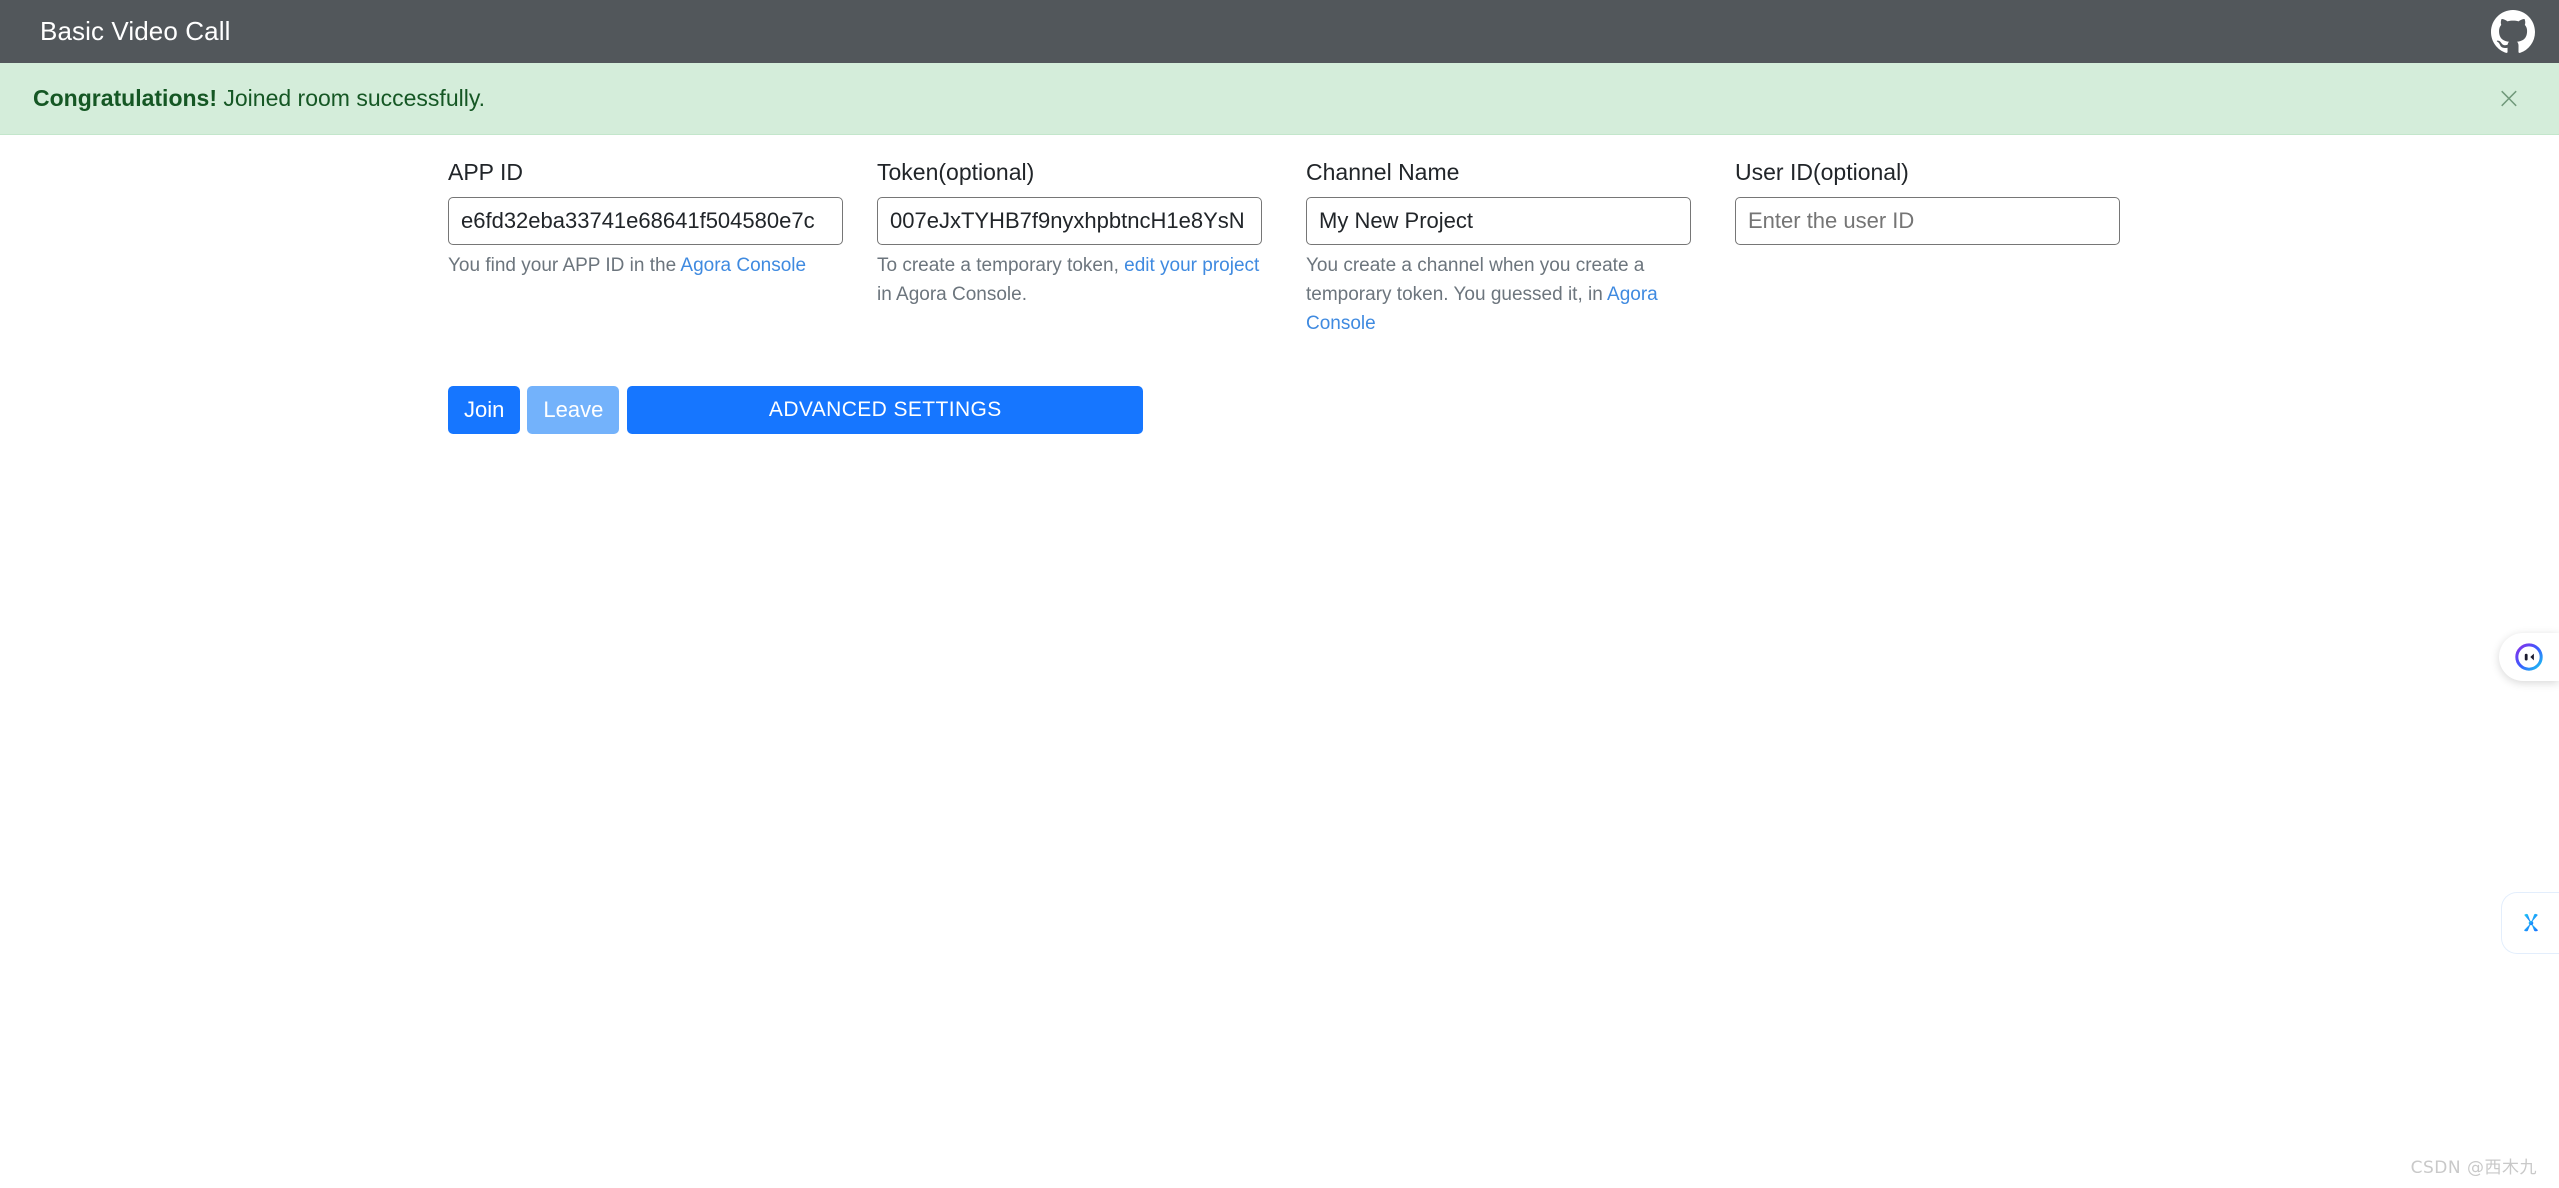  Describe the element at coordinates (573, 409) in the screenshot. I see `leave-button: Leave` at that location.